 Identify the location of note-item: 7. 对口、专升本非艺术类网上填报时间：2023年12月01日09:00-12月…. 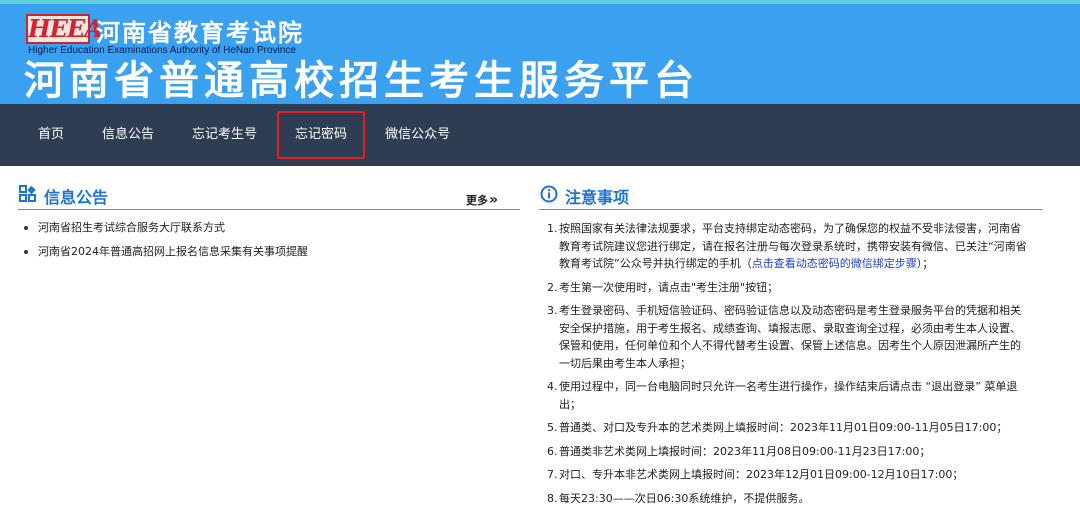
(789, 475).